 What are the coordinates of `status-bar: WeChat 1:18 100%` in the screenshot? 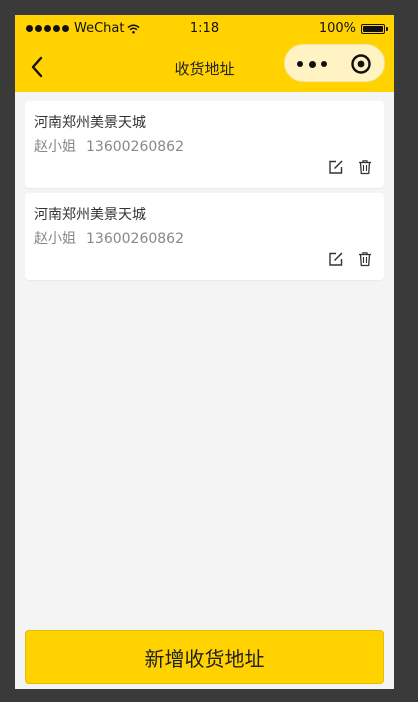 It's located at (204, 30).